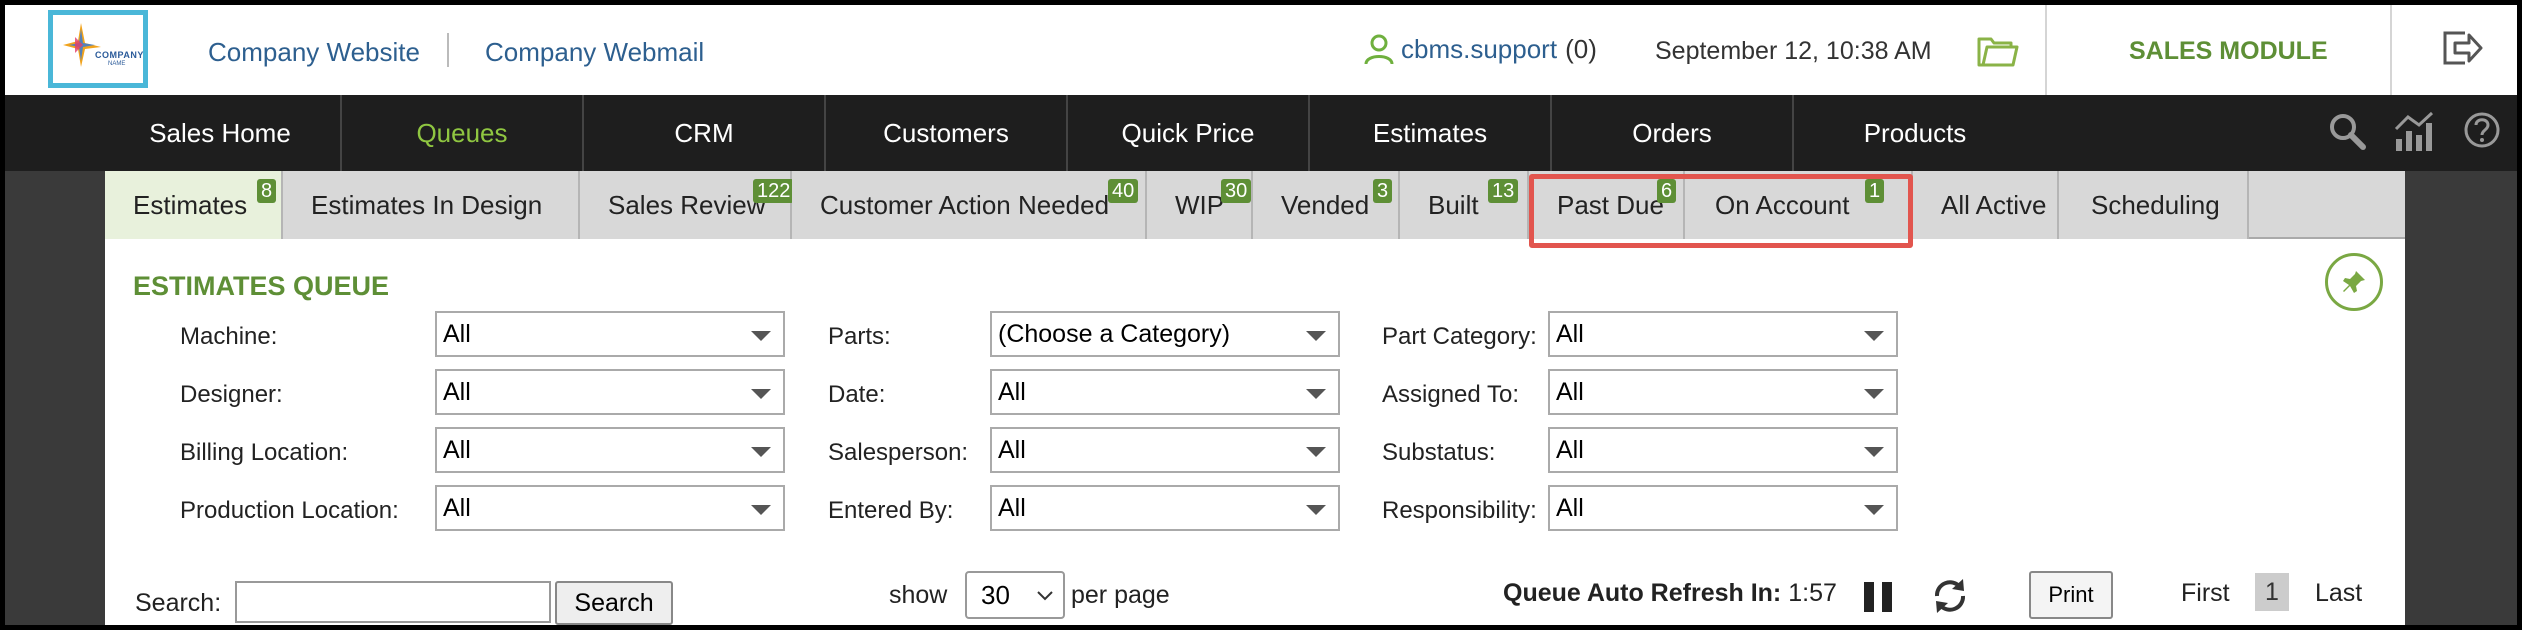 The image size is (2522, 630). I want to click on user-notification-count: (0), so click(1581, 48).